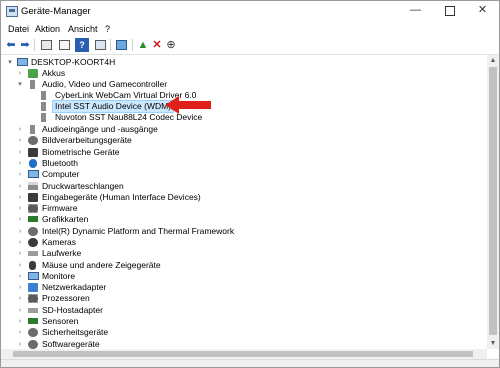 The image size is (500, 368). What do you see at coordinates (33, 287) in the screenshot?
I see `network-adapter-icon` at bounding box center [33, 287].